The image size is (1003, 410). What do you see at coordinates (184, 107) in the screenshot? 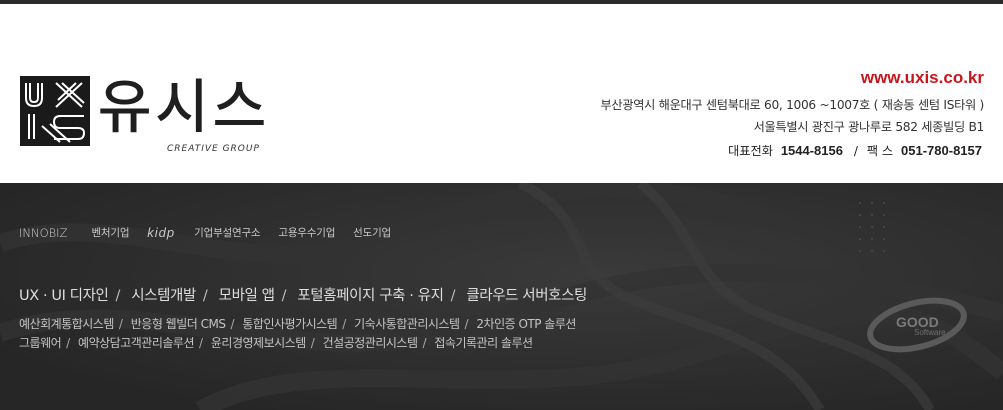
I see `brand-name: 유시스` at bounding box center [184, 107].